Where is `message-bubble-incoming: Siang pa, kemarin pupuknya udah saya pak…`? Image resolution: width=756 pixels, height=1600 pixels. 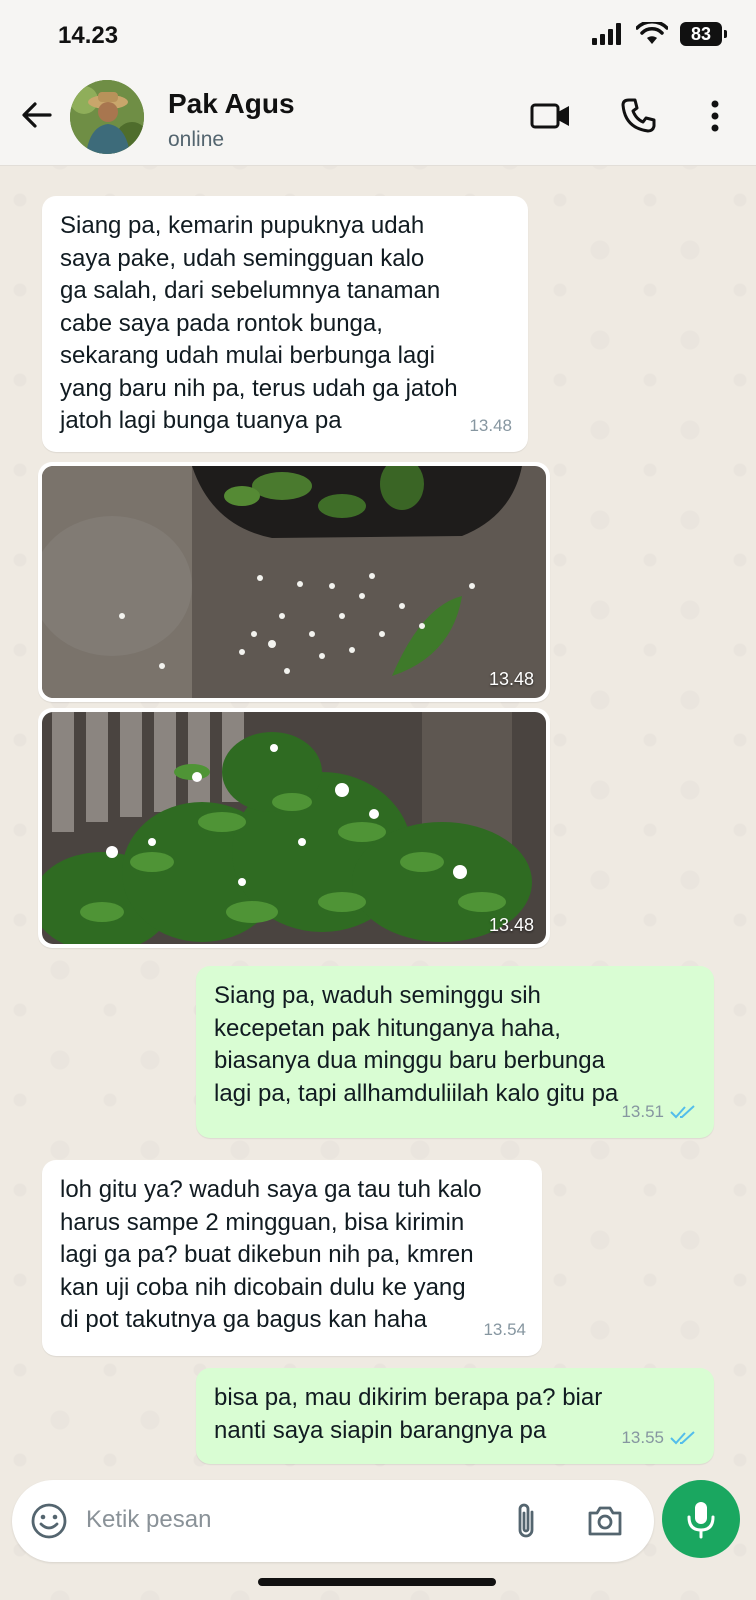 message-bubble-incoming: Siang pa, kemarin pupuknya udah saya pak… is located at coordinates (285, 324).